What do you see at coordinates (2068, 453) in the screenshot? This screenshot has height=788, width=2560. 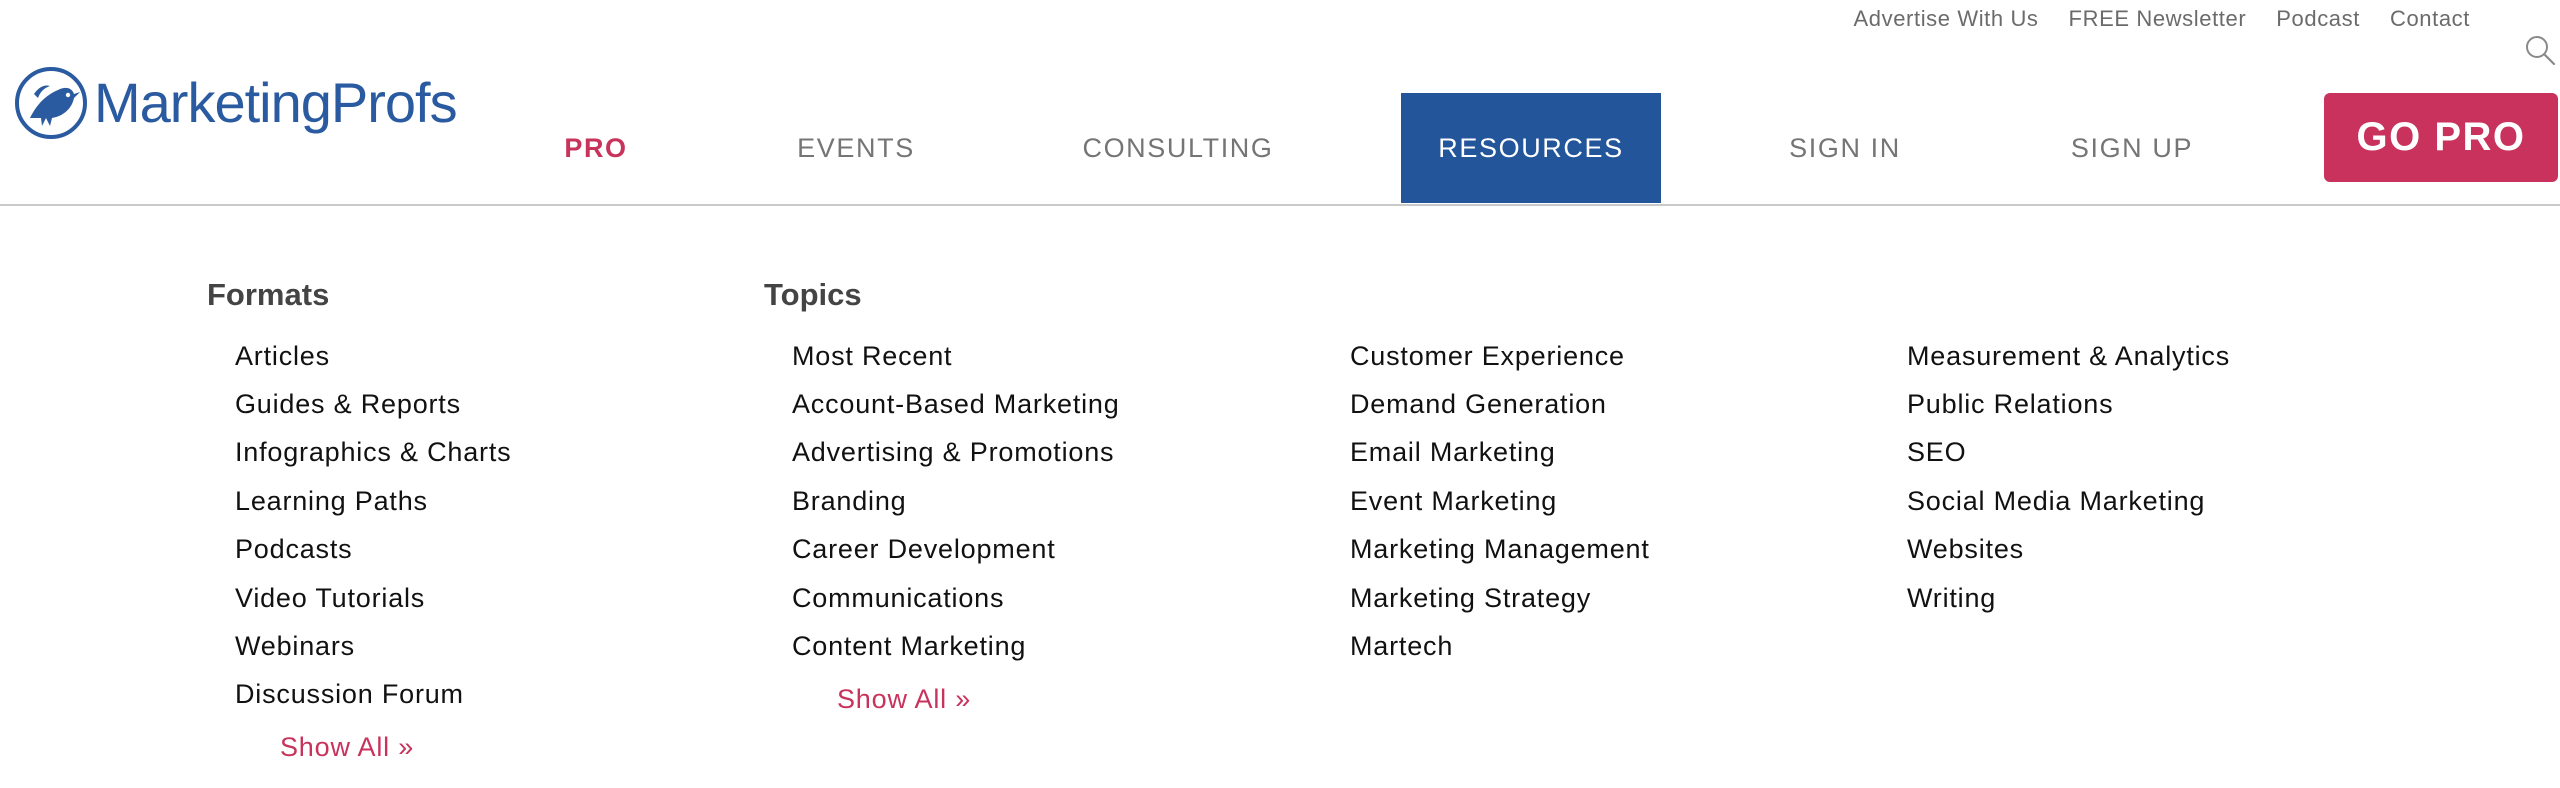 I see `topic-item: SEO` at bounding box center [2068, 453].